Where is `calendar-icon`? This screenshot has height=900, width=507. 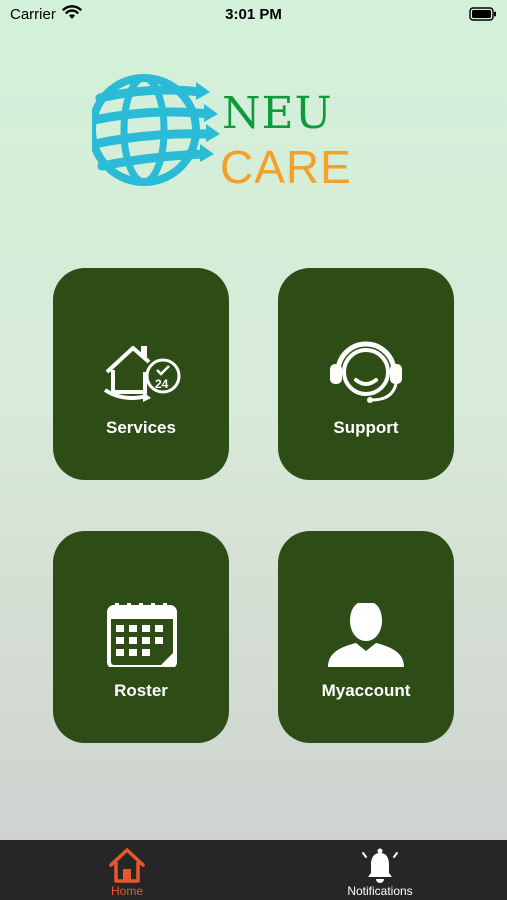 calendar-icon is located at coordinates (142, 635).